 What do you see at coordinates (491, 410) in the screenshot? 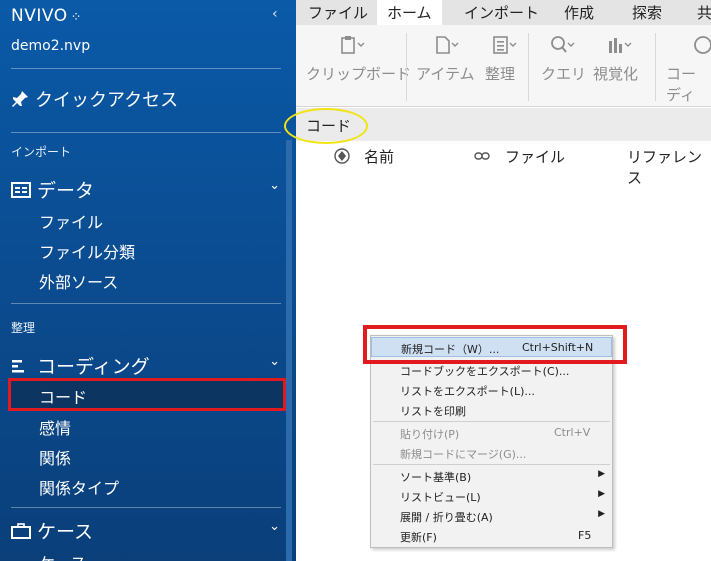
I see `menu-item-print-list: リストを印刷` at bounding box center [491, 410].